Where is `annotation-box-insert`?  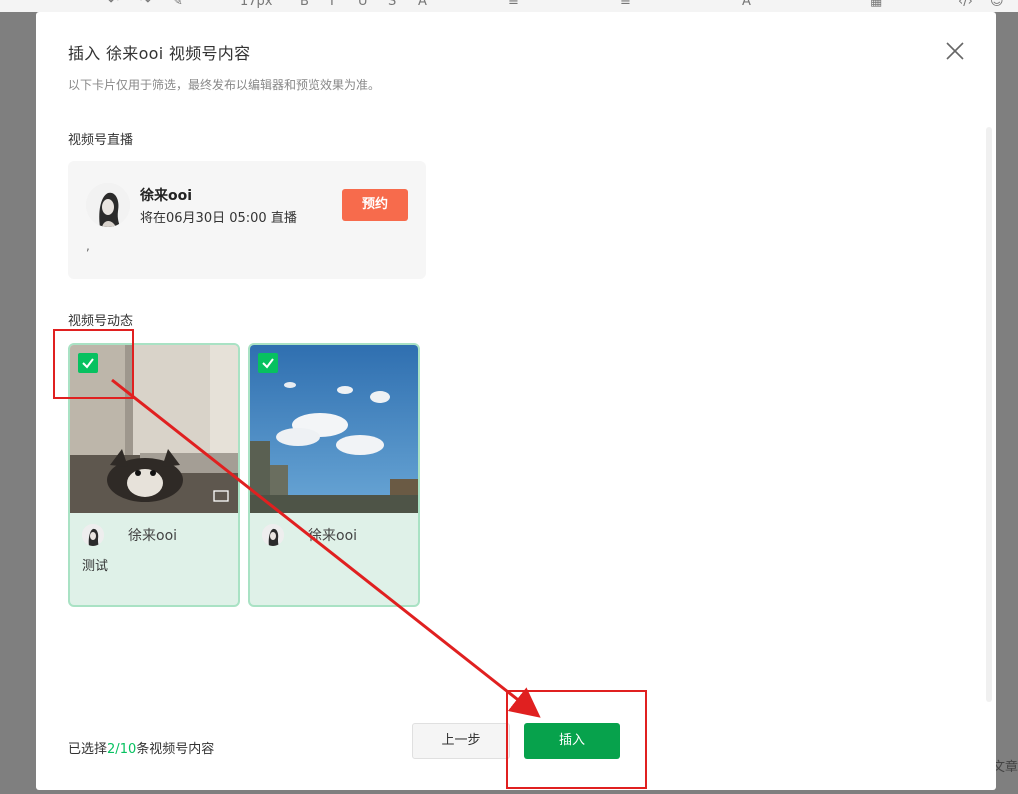
annotation-box-insert is located at coordinates (576, 739).